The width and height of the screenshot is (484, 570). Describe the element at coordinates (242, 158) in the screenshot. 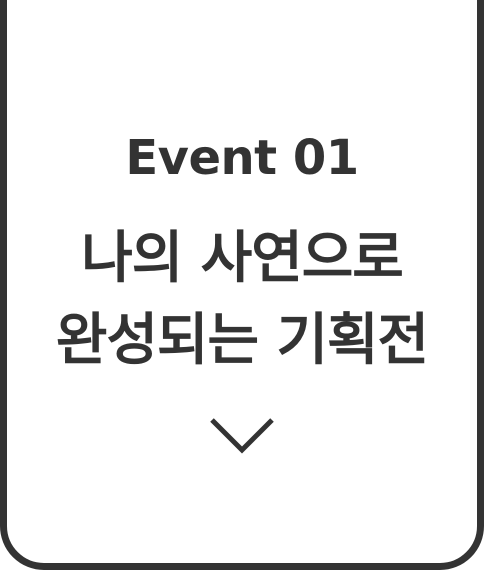

I see `event-label: Event 01` at that location.